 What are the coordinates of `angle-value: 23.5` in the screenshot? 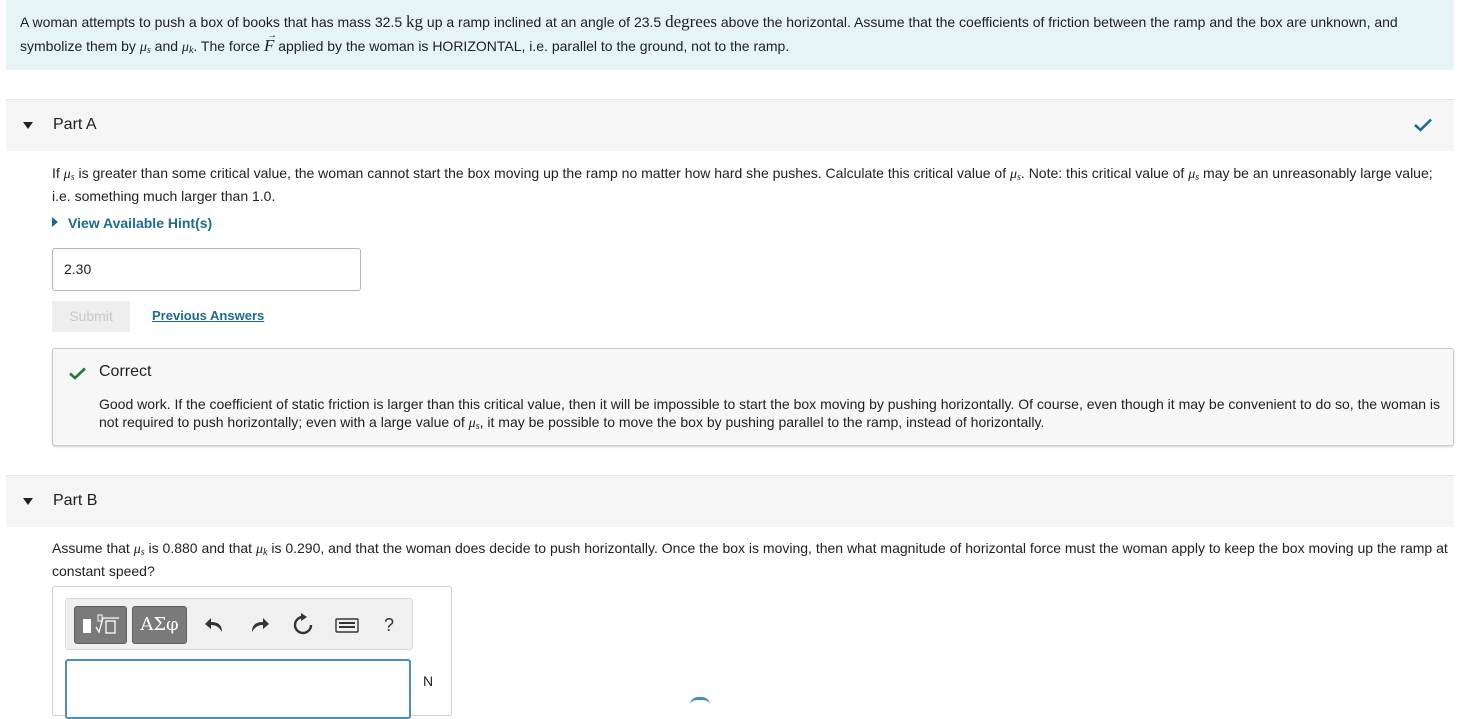 It's located at (647, 22).